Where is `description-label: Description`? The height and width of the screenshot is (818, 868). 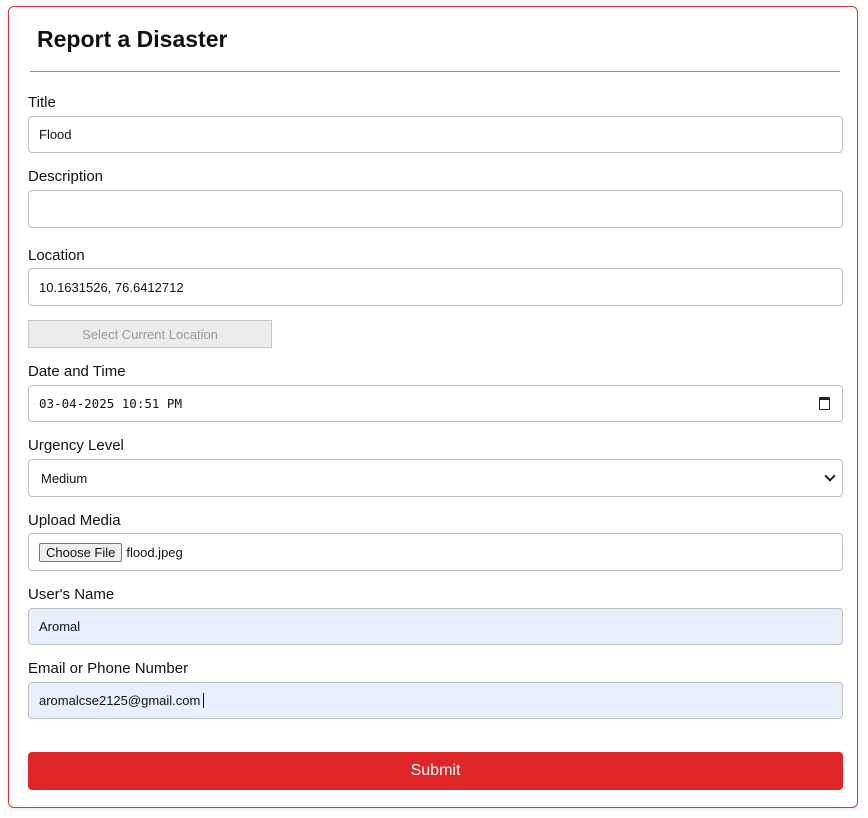 description-label: Description is located at coordinates (66, 176).